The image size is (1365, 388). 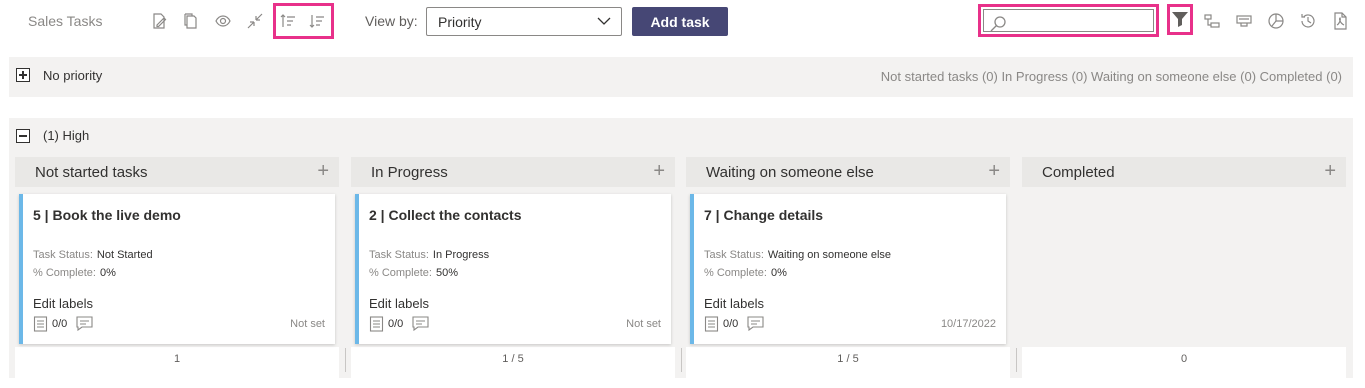 I want to click on card-title: 2 | Collect the contacts, so click(x=445, y=215).